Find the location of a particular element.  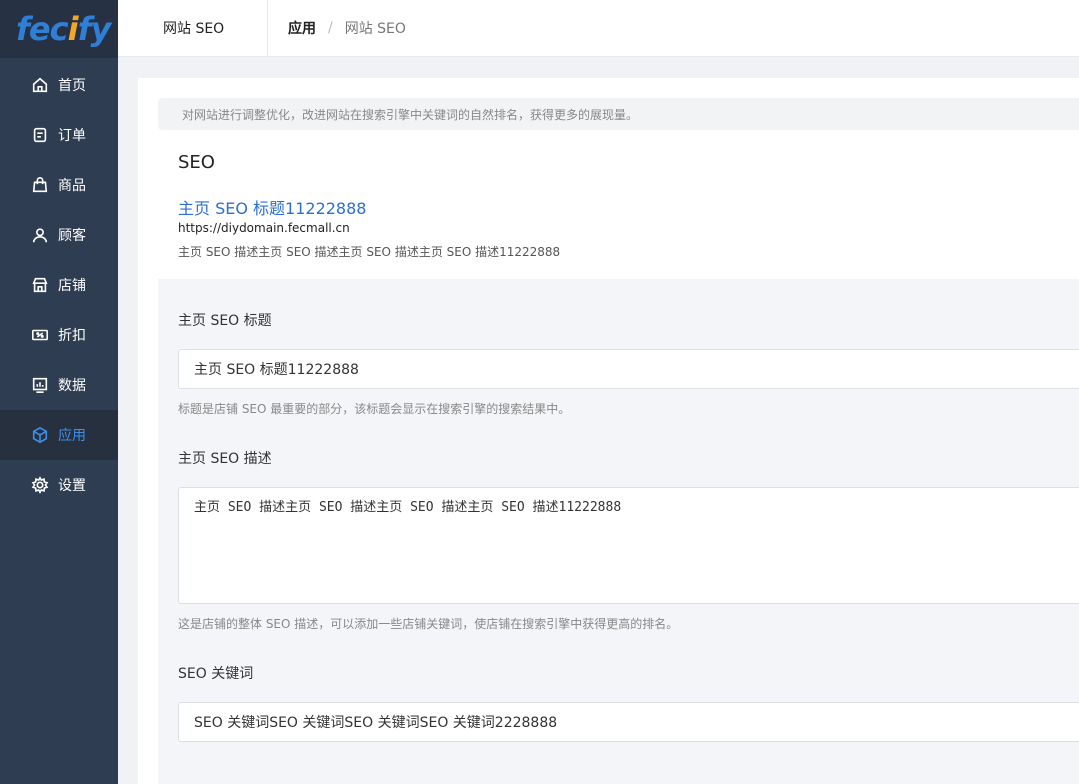

sidebar-item-label: 首页 is located at coordinates (72, 86).